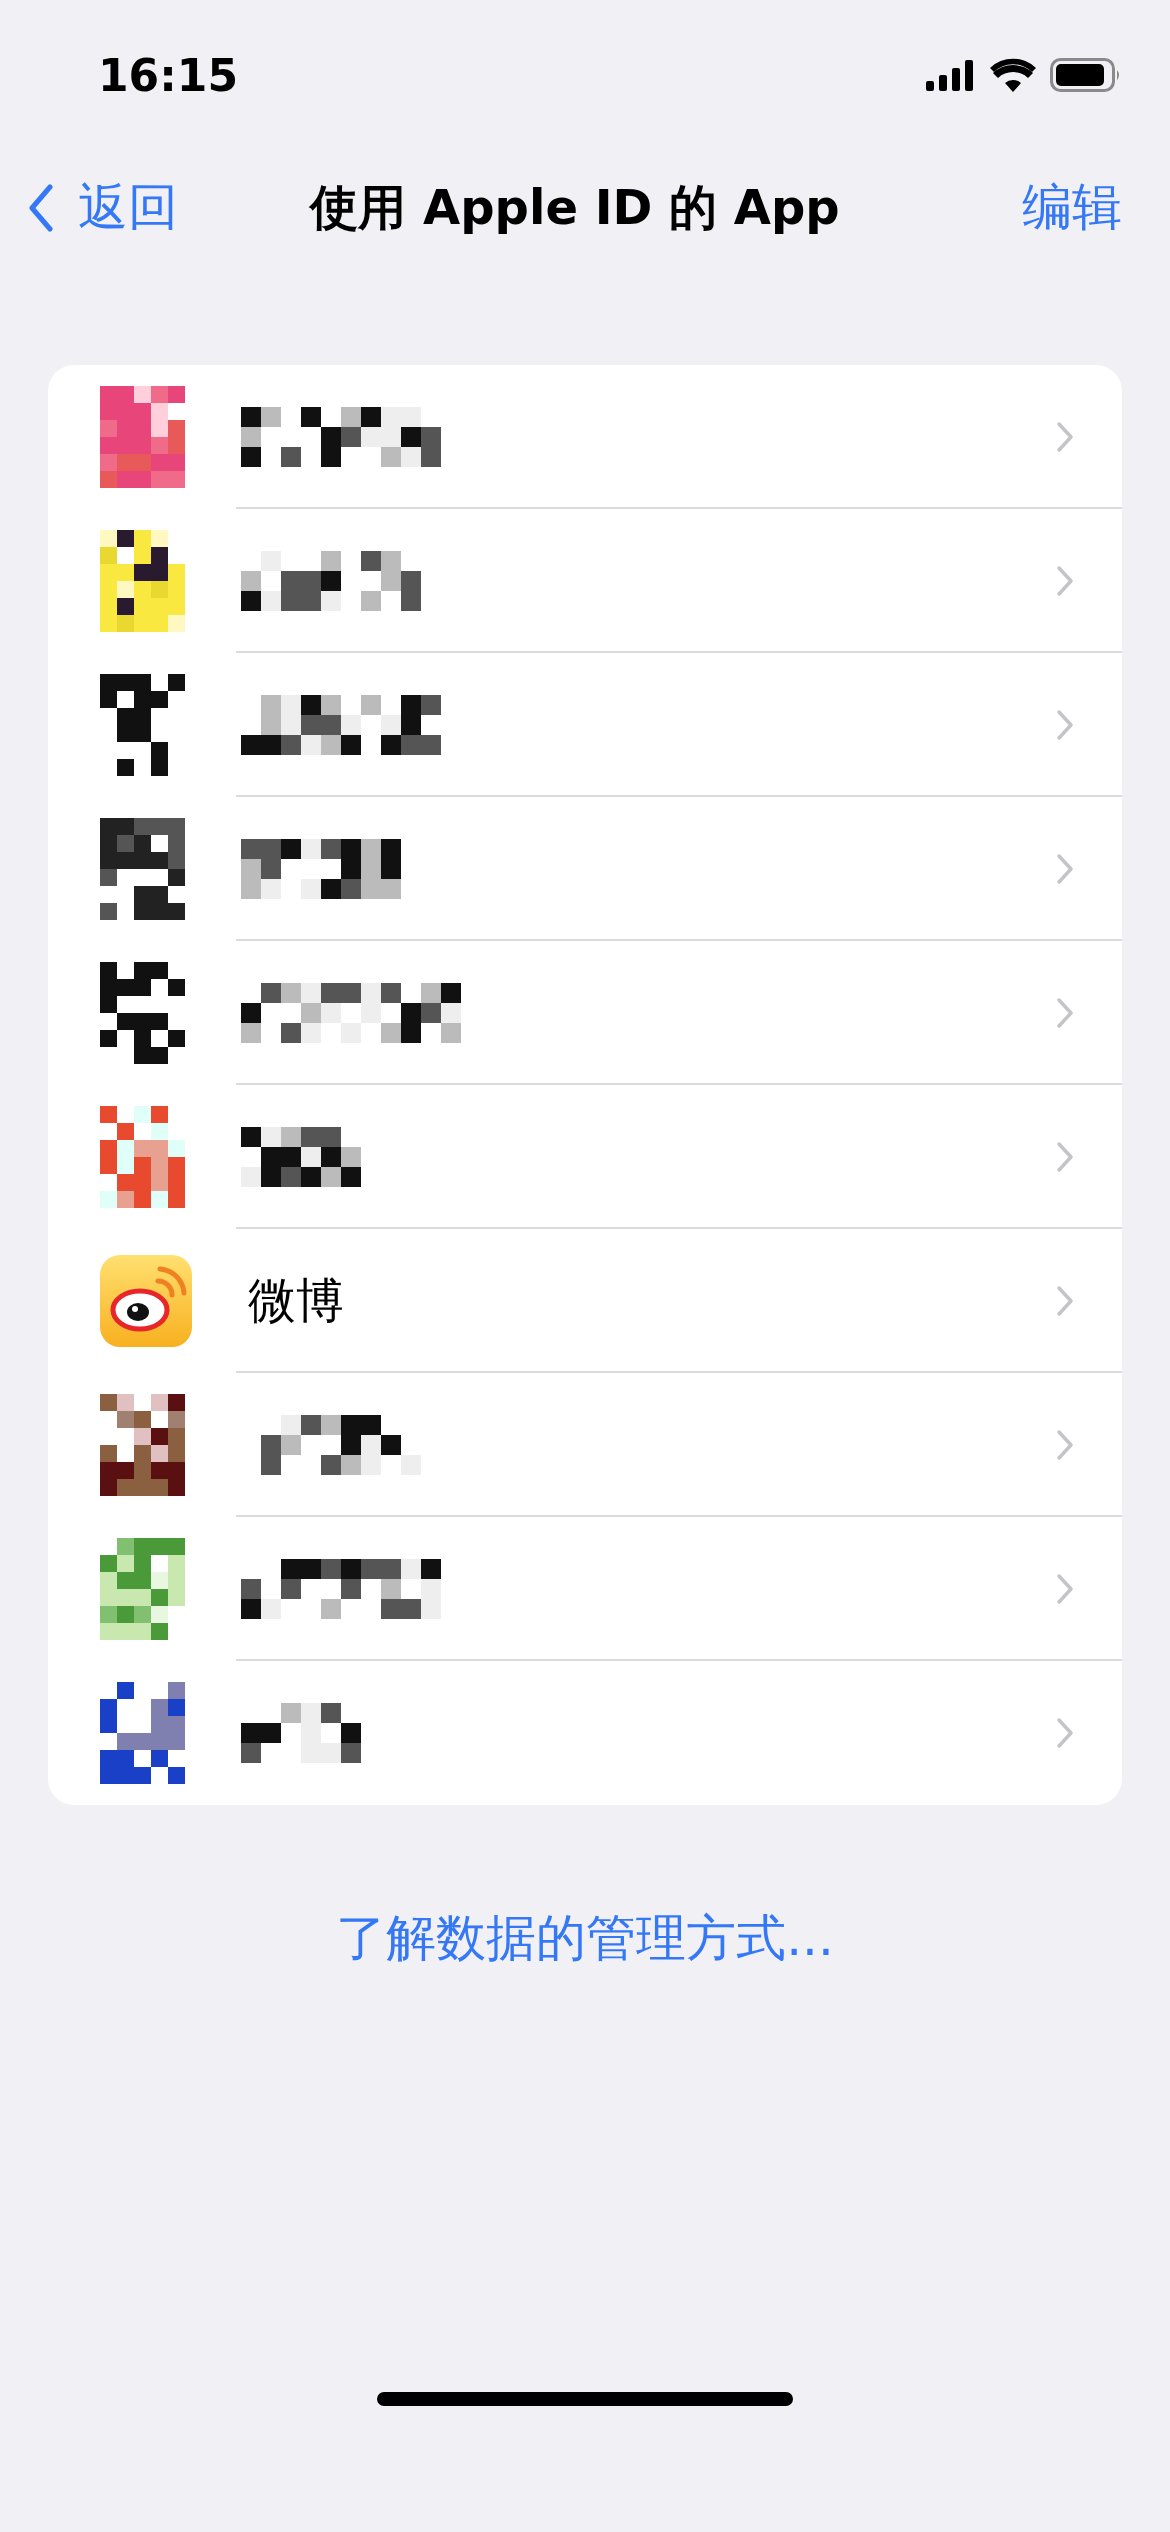 The width and height of the screenshot is (1170, 2532). I want to click on wifi-icon, so click(1013, 75).